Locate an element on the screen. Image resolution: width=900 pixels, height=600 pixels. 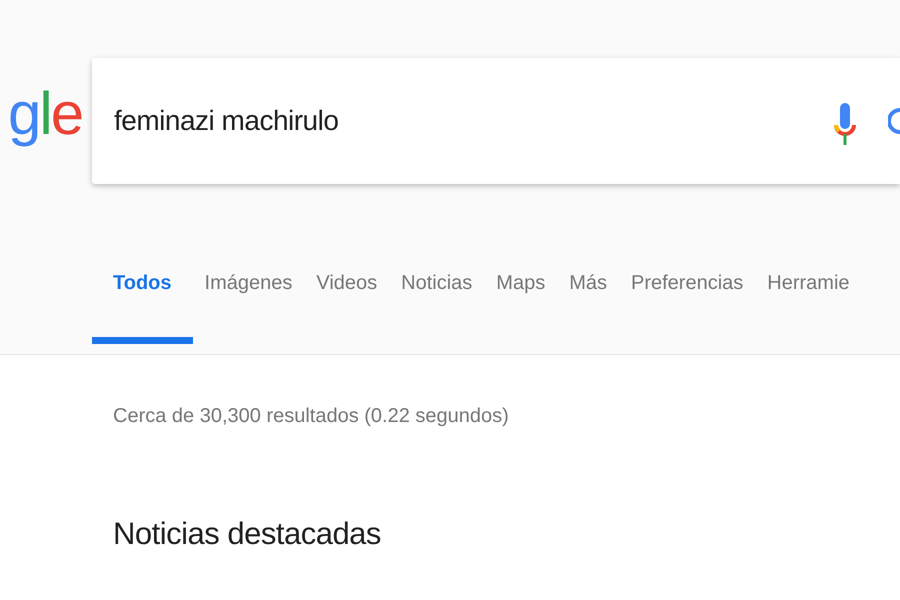
search-tab: Todos is located at coordinates (142, 308).